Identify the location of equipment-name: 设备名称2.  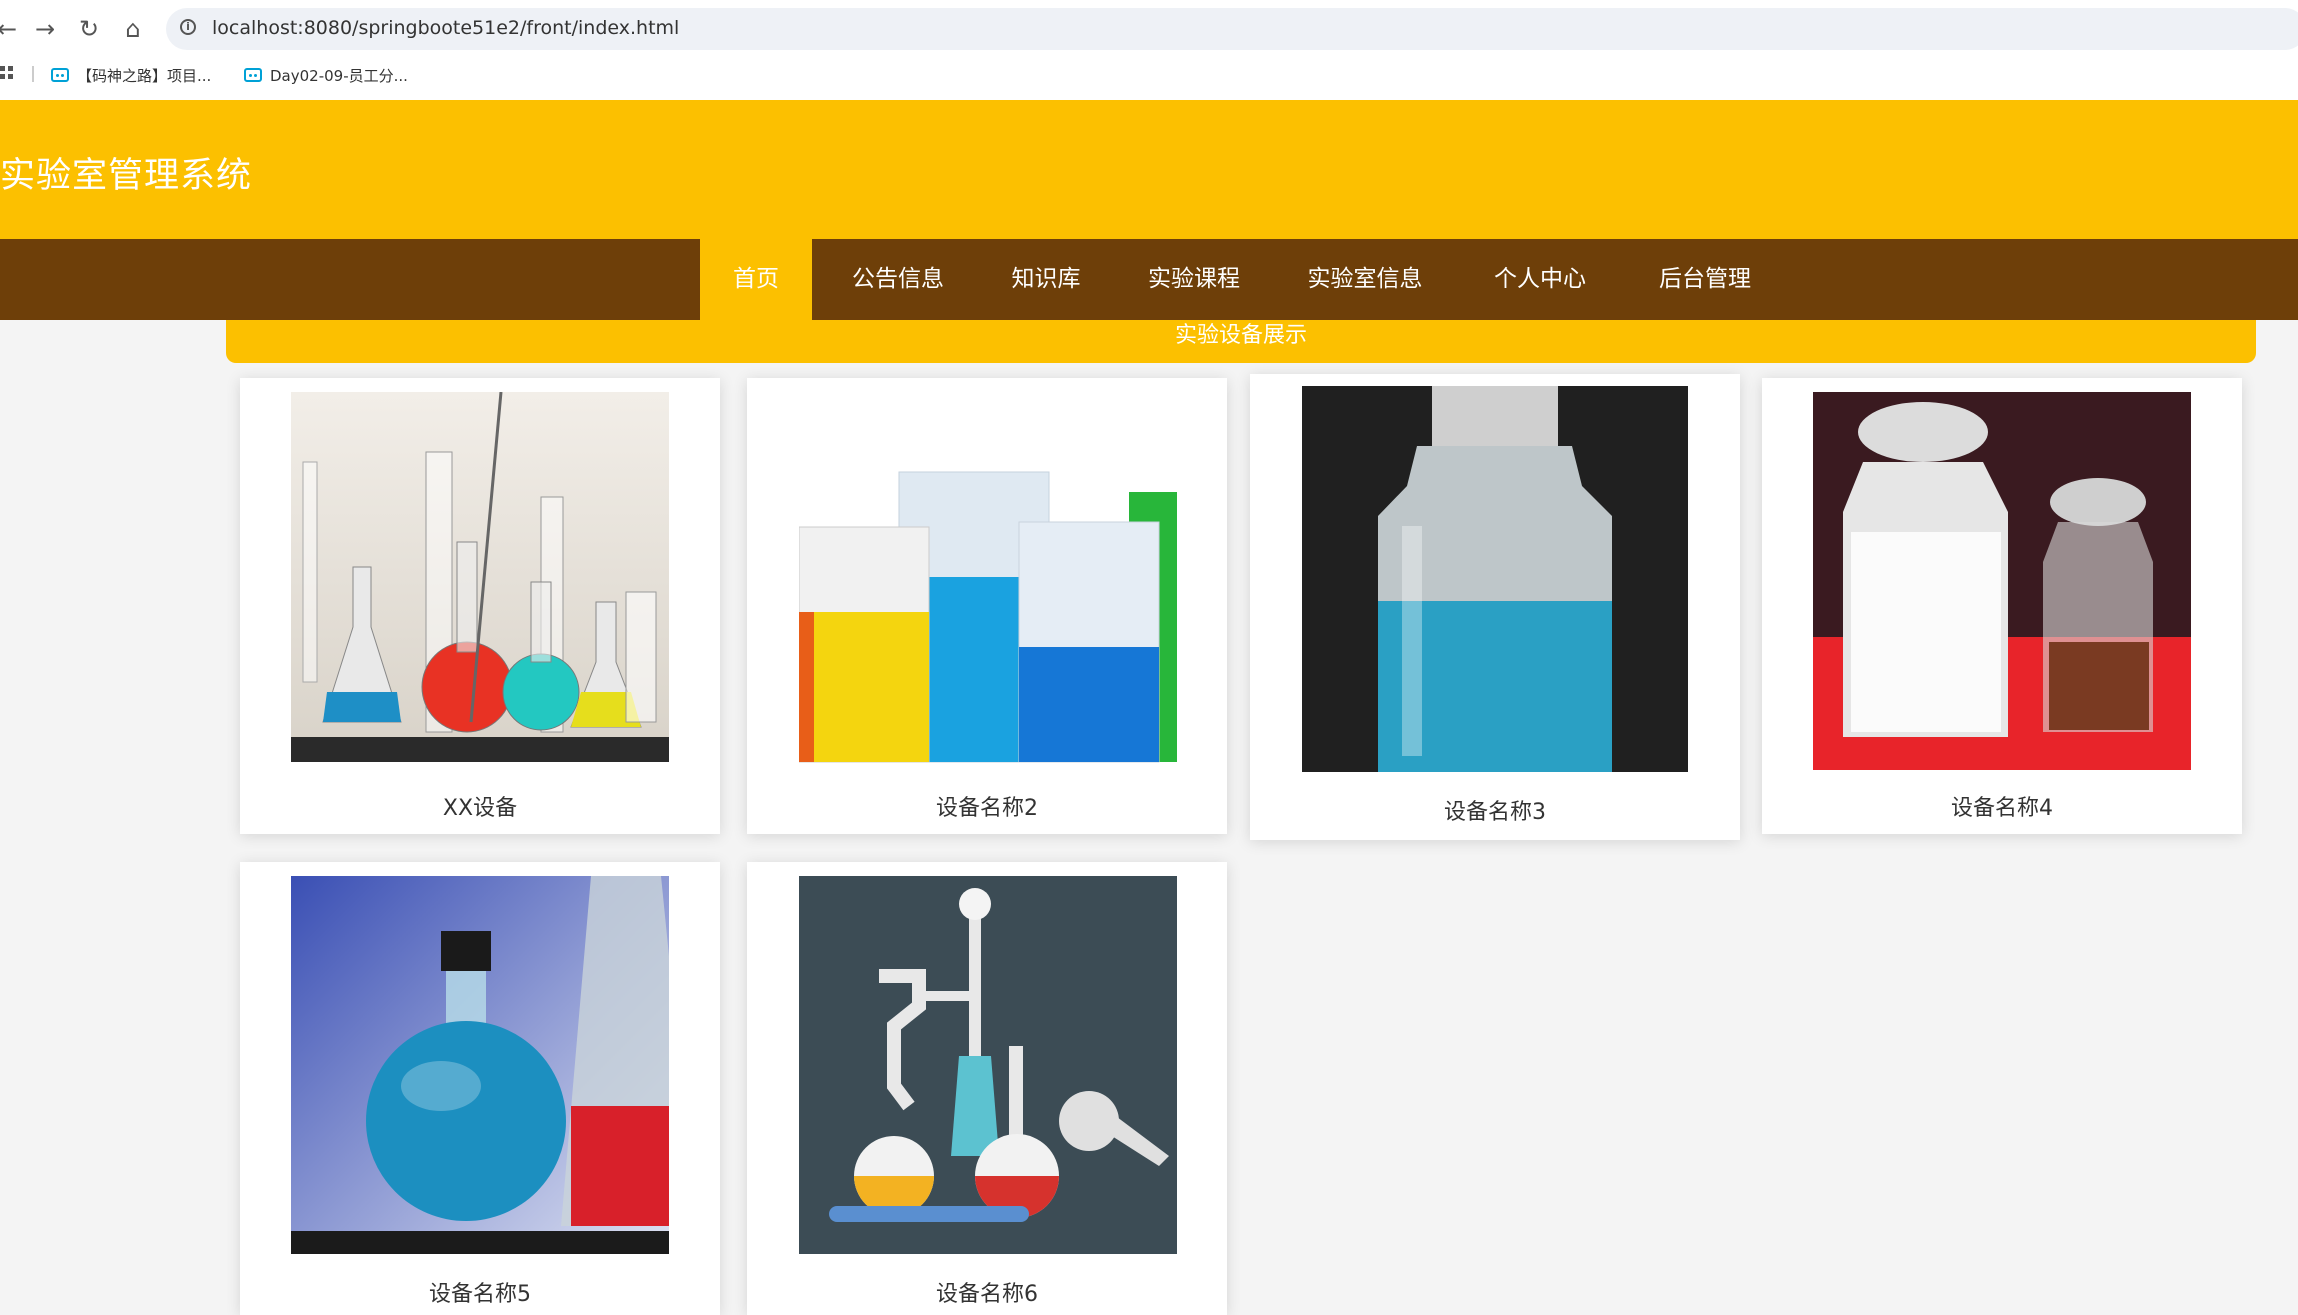
(987, 806).